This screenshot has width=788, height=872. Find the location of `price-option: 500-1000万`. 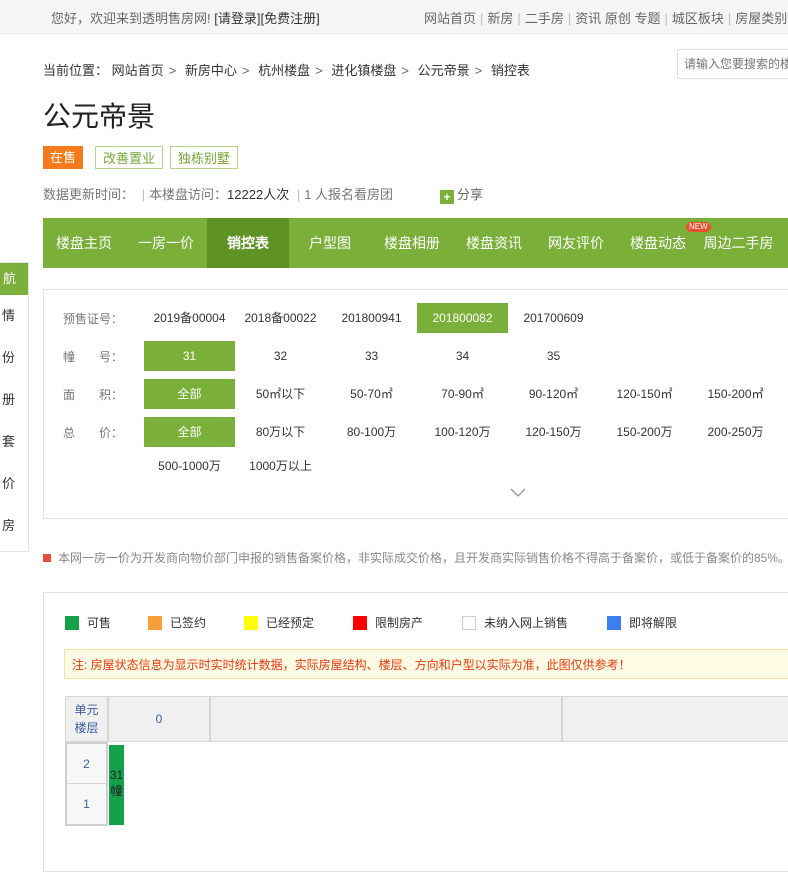

price-option: 500-1000万 is located at coordinates (189, 466).